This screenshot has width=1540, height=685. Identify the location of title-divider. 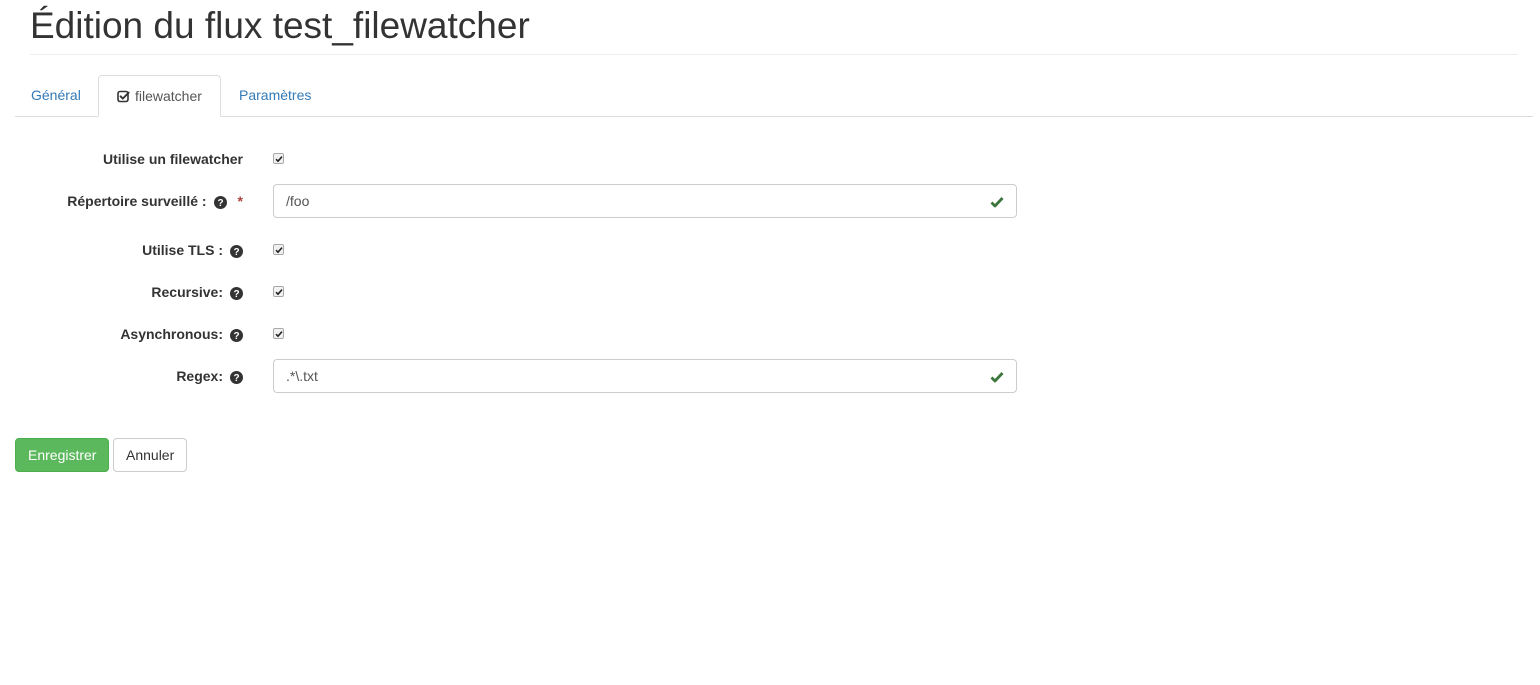
(774, 54).